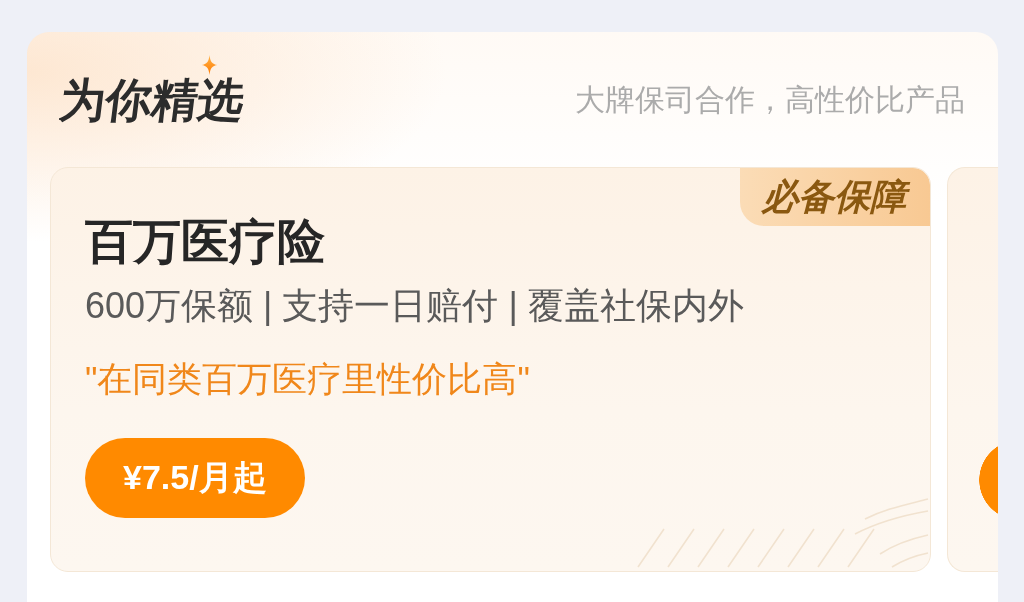 This screenshot has width=1024, height=602. Describe the element at coordinates (770, 100) in the screenshot. I see `section-subtitle: 大牌保司合作，高性价比产品` at that location.